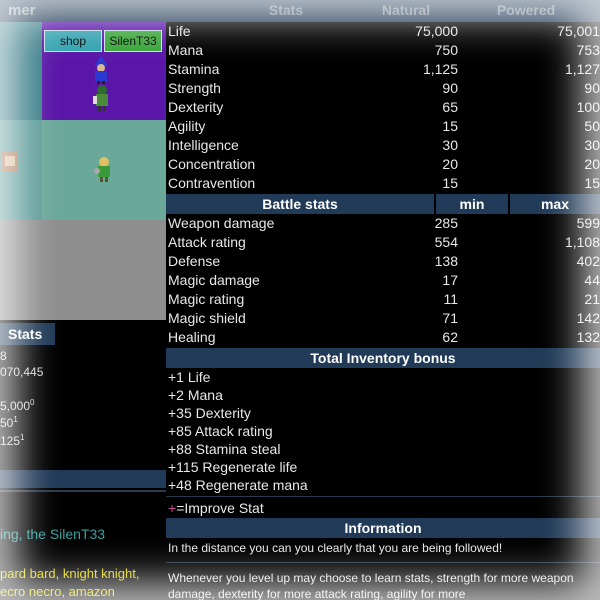  What do you see at coordinates (209, 413) in the screenshot?
I see `inventory-bonus-item: +35 Dexterity` at bounding box center [209, 413].